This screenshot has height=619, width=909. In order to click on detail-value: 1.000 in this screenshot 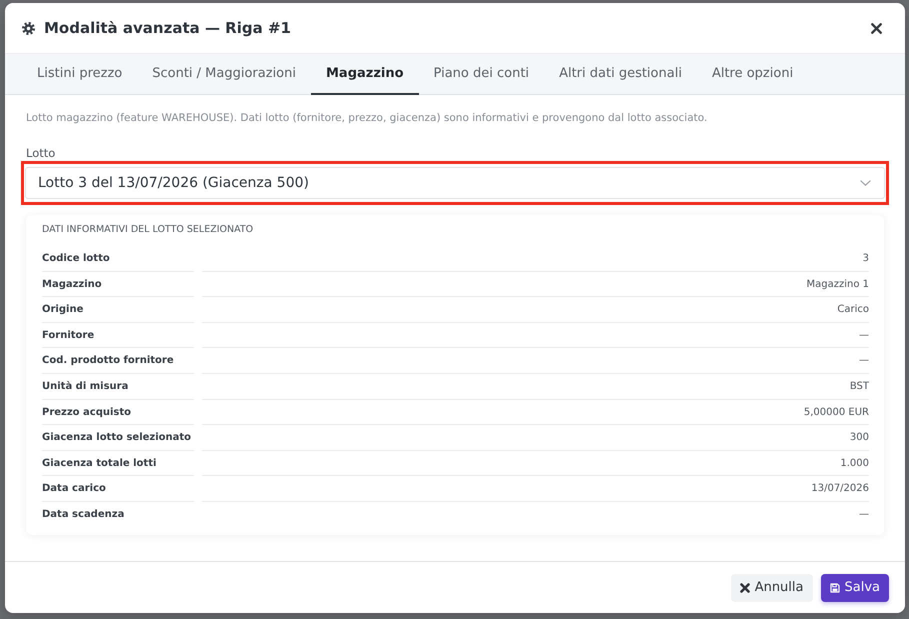, I will do `click(535, 463)`.